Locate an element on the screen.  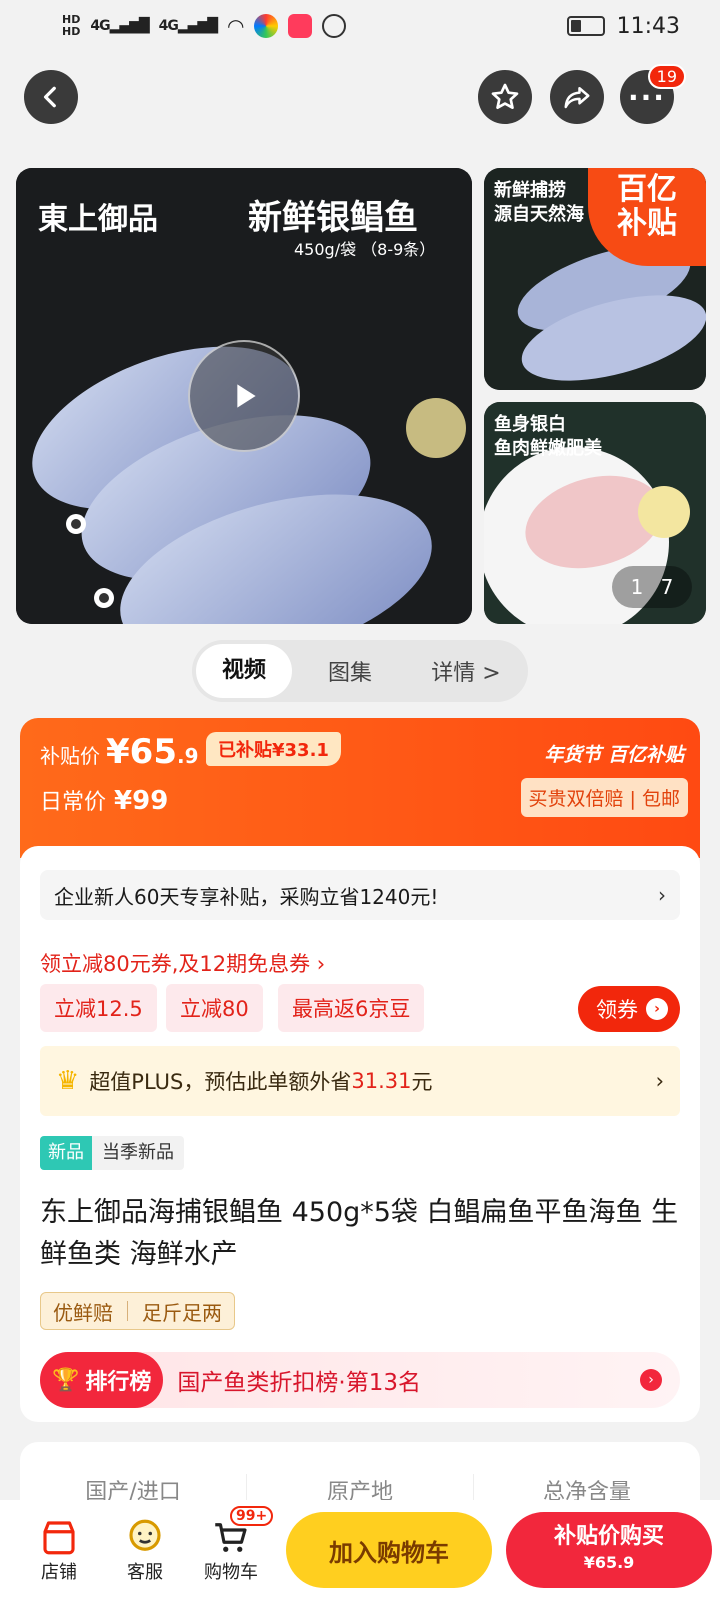
wifi-icon: ◠ is located at coordinates (235, 26).